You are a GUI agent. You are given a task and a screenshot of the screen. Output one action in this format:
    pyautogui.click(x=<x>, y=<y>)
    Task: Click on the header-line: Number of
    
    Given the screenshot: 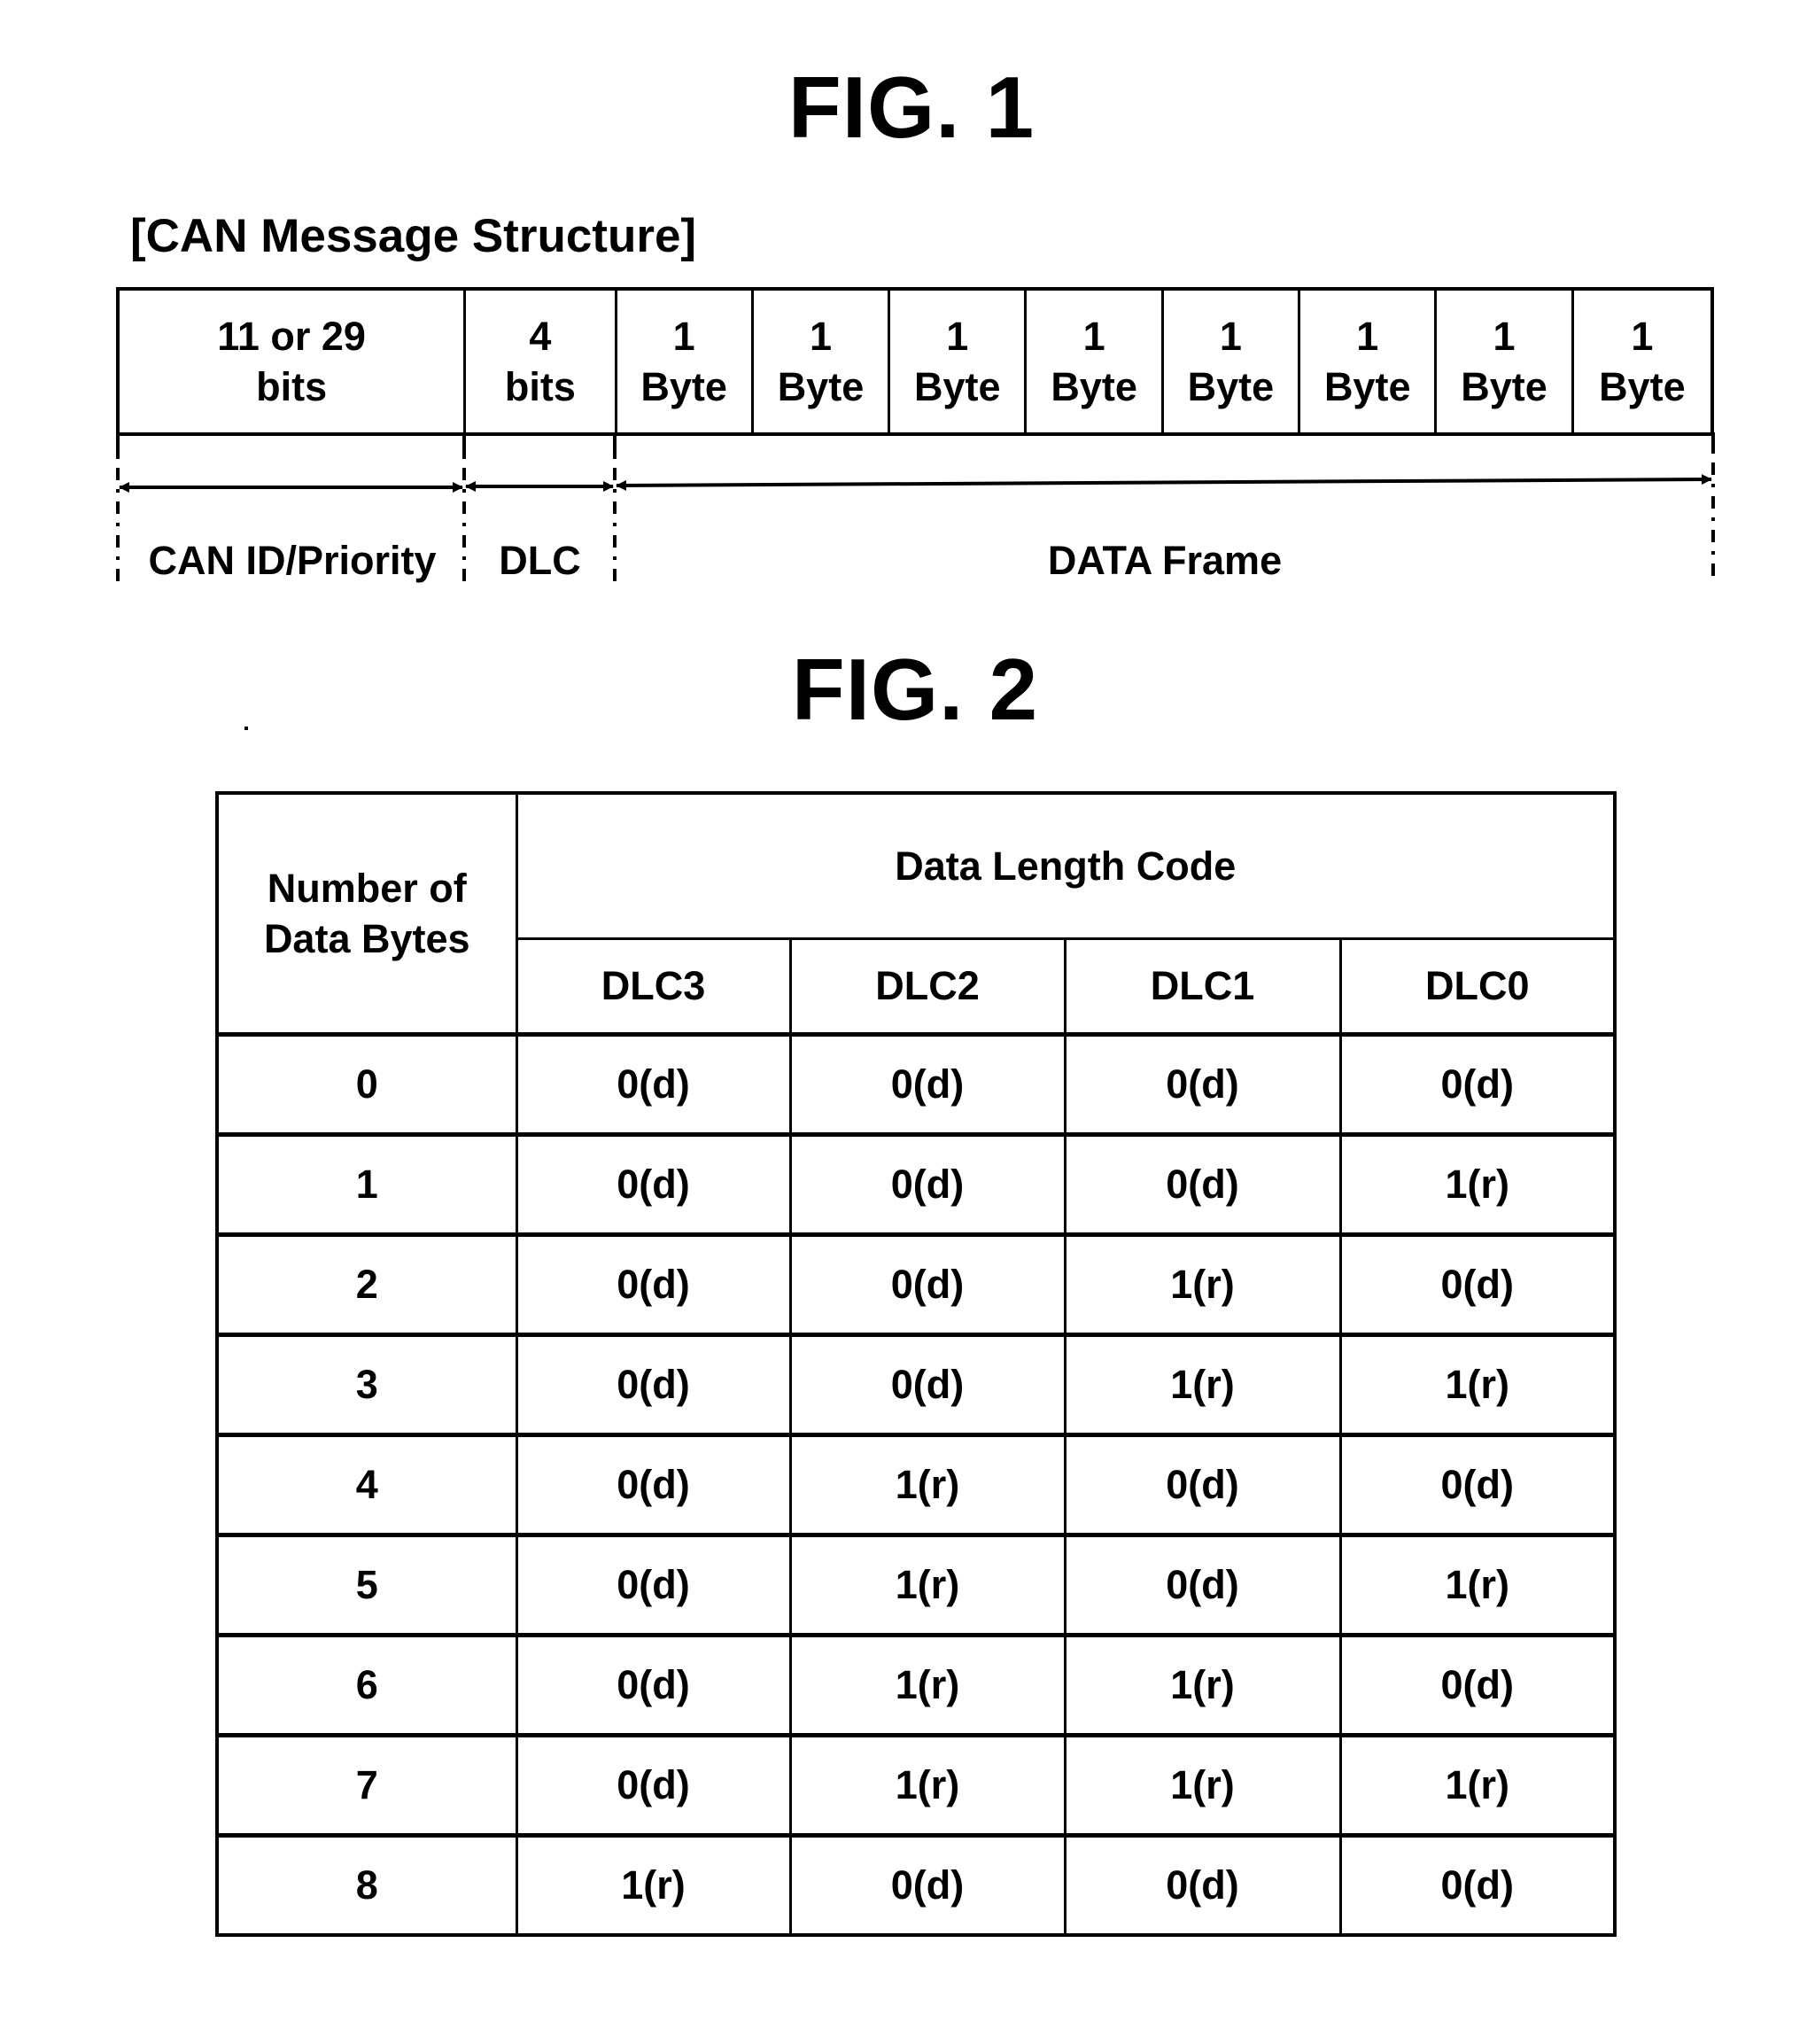 What is the action you would take?
    pyautogui.click(x=367, y=888)
    